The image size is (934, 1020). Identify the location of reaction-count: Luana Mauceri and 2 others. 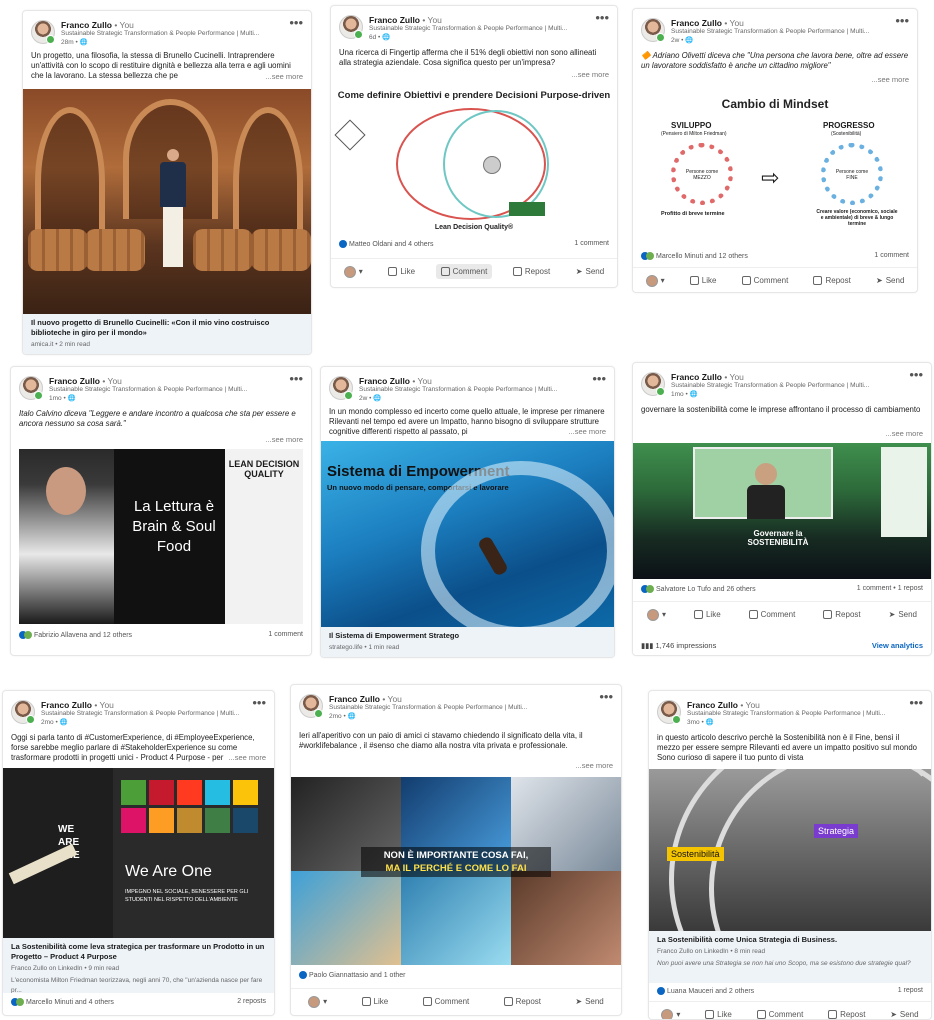
(705, 991).